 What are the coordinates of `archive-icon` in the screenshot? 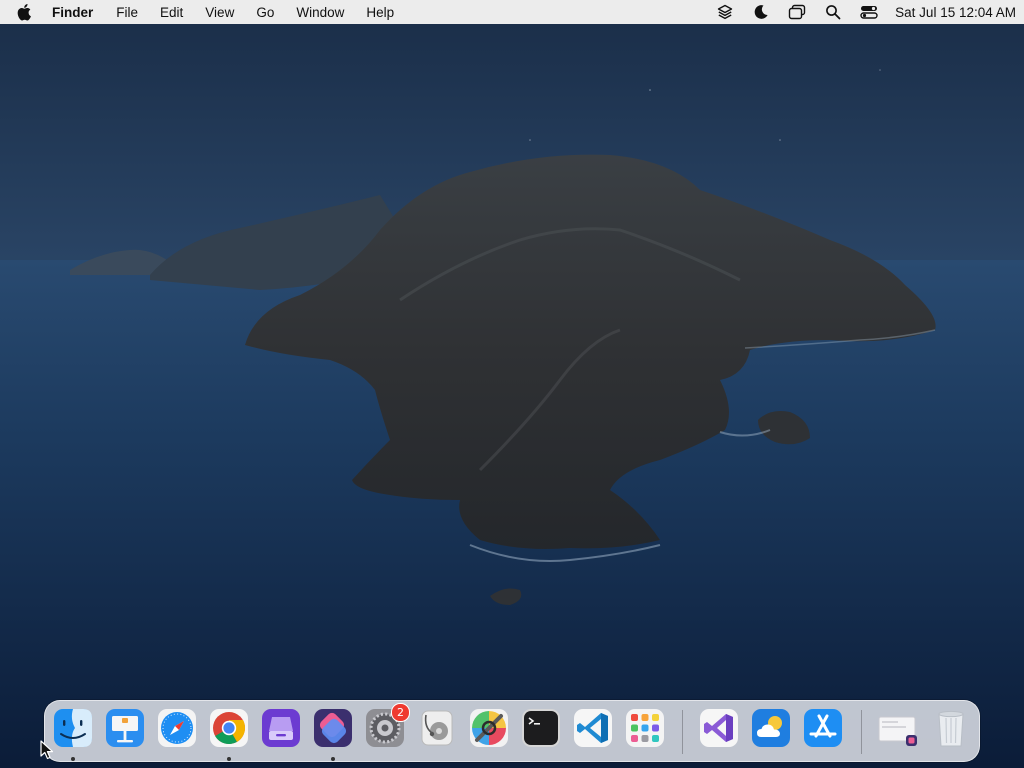 It's located at (281, 728).